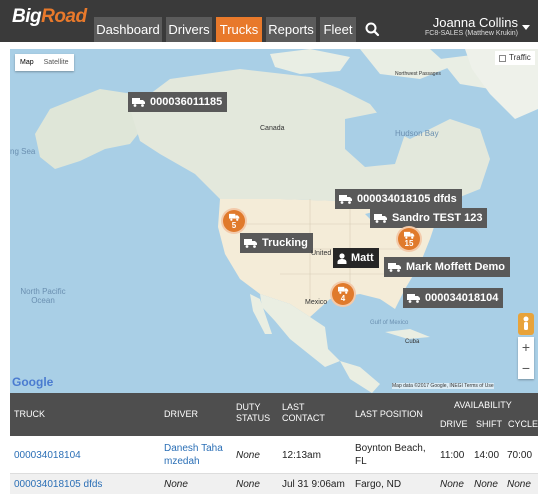 This screenshot has height=494, width=538. Describe the element at coordinates (520, 57) in the screenshot. I see `traffic-label: Traffic` at that location.